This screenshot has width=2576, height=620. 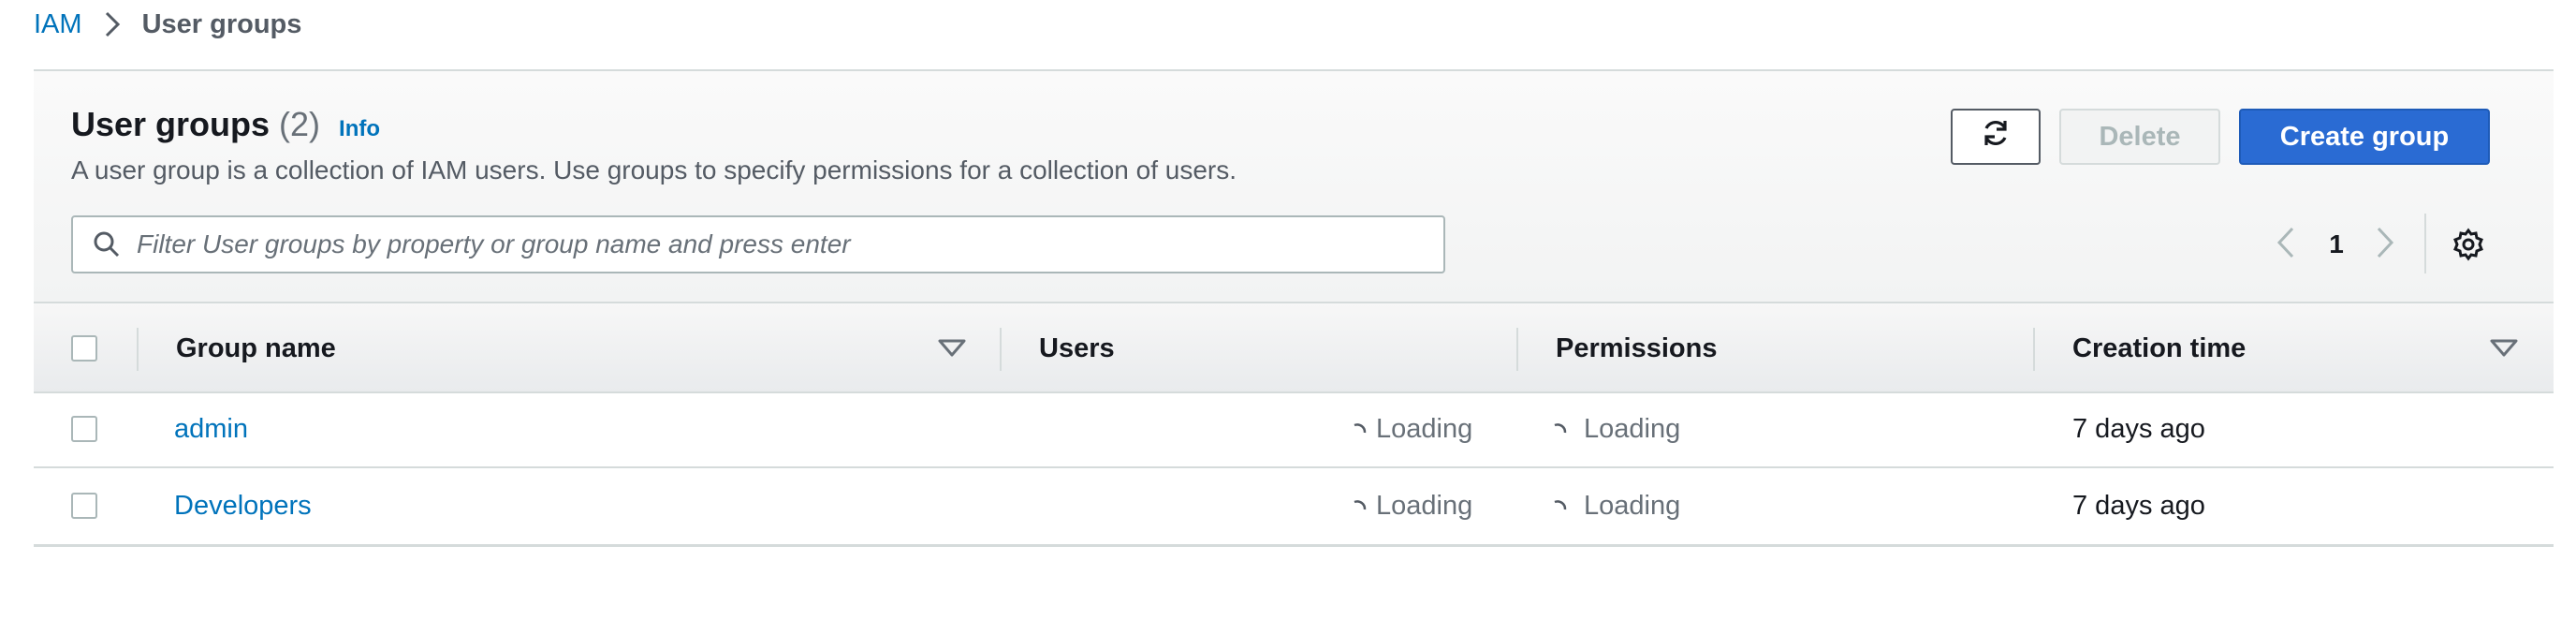 I want to click on breadcrumb: IAM User groups, so click(x=167, y=24).